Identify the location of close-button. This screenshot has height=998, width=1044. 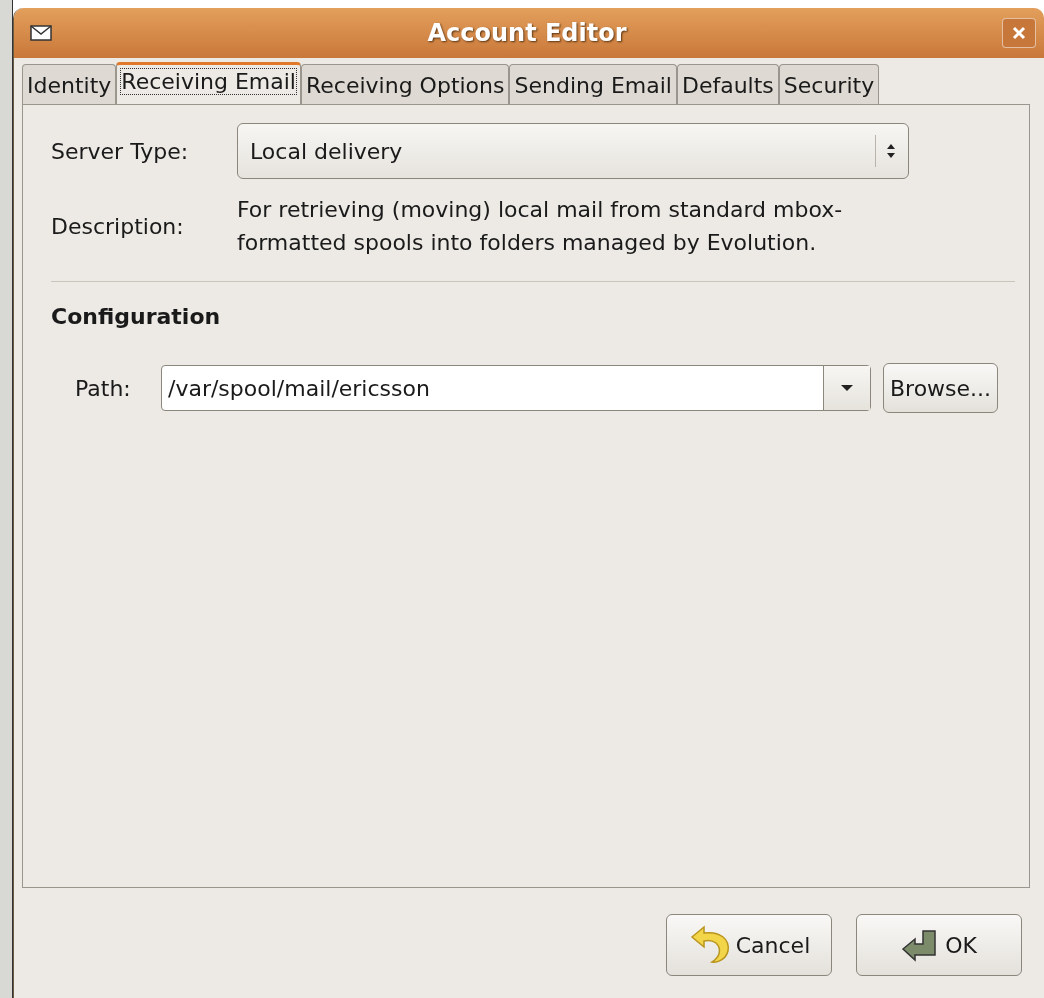
(1019, 33).